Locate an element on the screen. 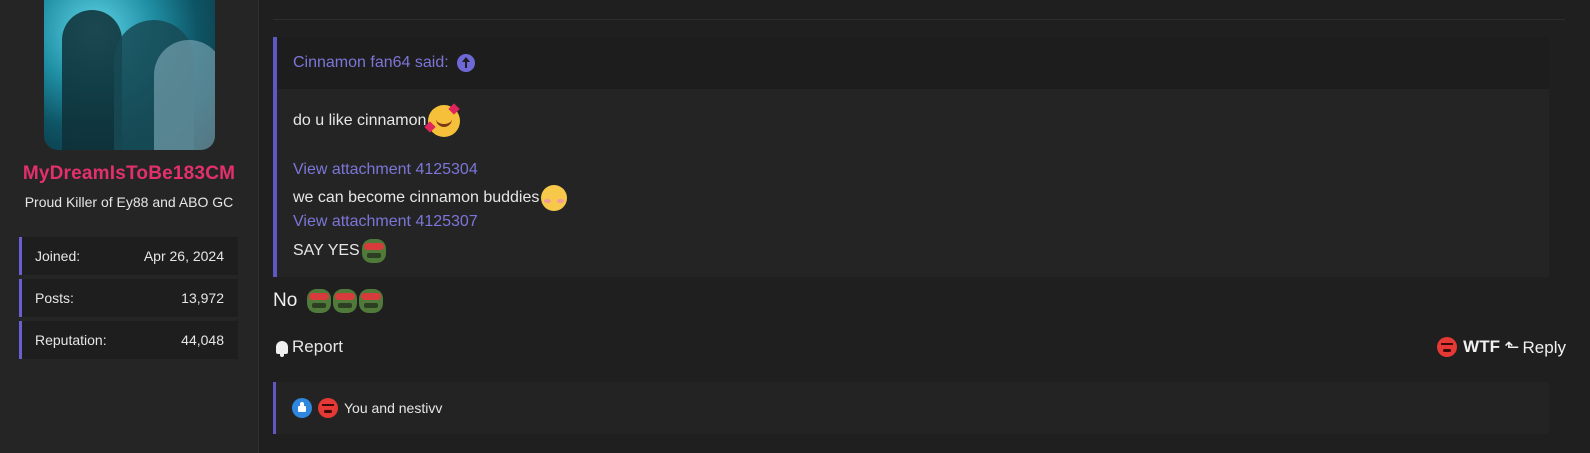 The height and width of the screenshot is (453, 1590). smiling-hearts-emoji-icon is located at coordinates (442, 120).